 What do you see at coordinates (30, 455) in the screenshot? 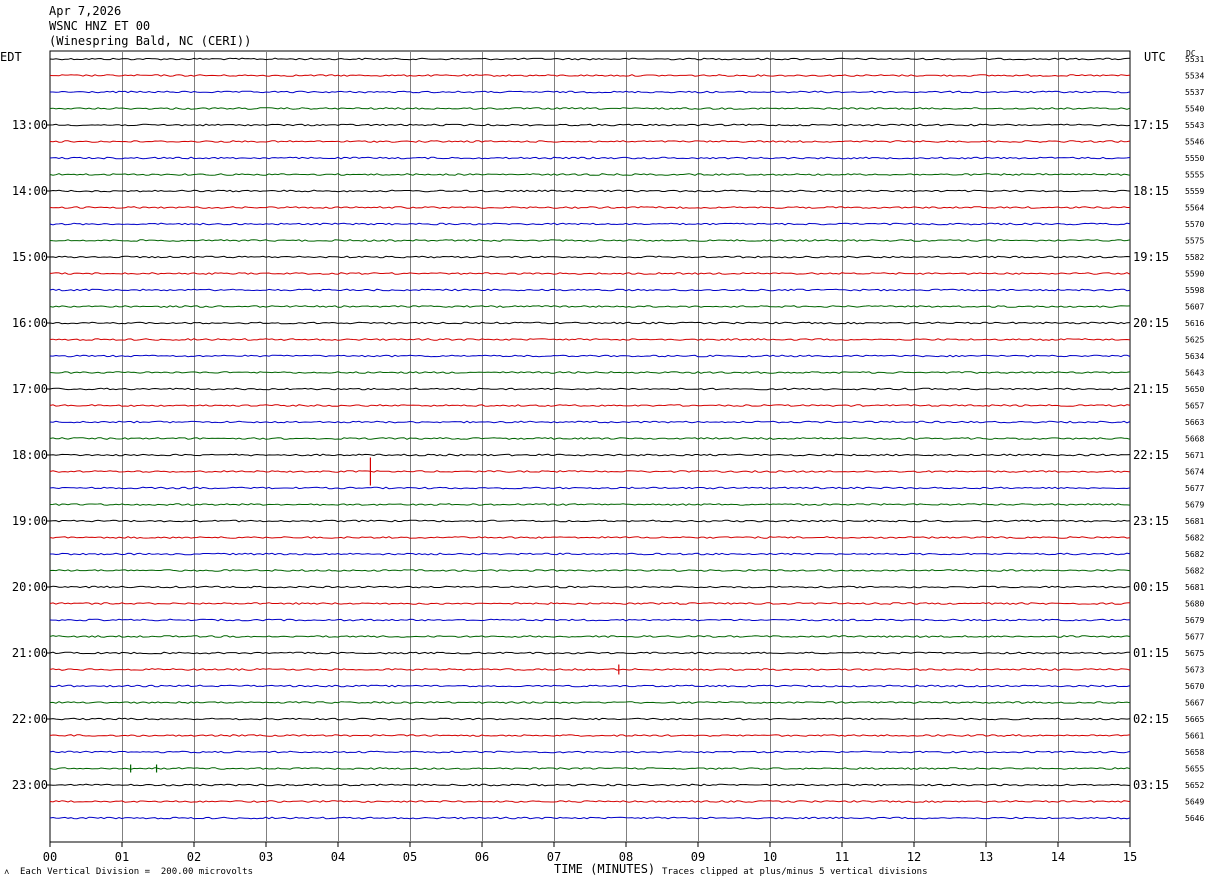
I see `left-hour-label: 18:00` at bounding box center [30, 455].